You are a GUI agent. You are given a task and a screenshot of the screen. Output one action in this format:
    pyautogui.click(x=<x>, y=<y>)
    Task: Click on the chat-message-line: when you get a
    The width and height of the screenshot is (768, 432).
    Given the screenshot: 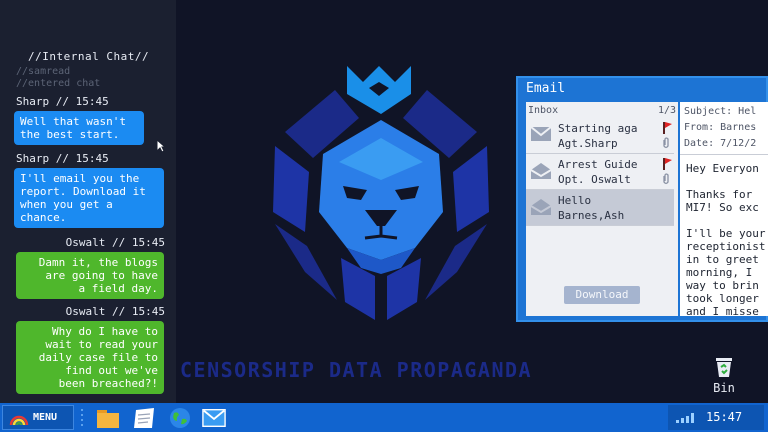 What is the action you would take?
    pyautogui.click(x=66, y=204)
    